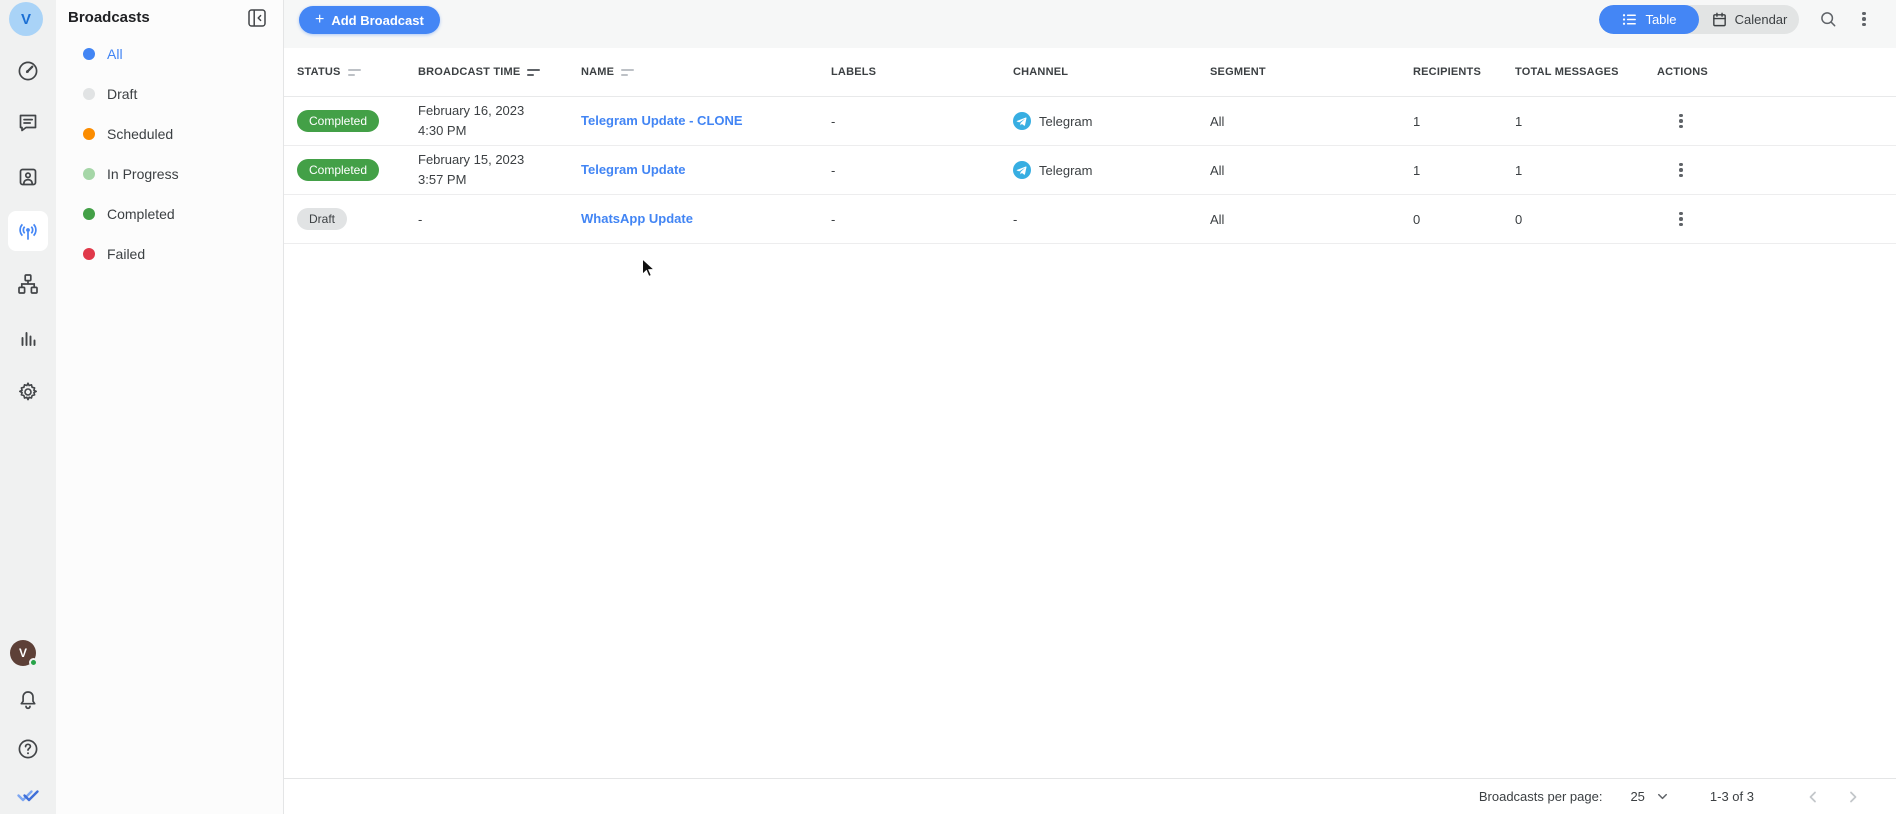 The height and width of the screenshot is (814, 1896). I want to click on broadcast-name-link: Telegram Update - CLONE, so click(662, 120).